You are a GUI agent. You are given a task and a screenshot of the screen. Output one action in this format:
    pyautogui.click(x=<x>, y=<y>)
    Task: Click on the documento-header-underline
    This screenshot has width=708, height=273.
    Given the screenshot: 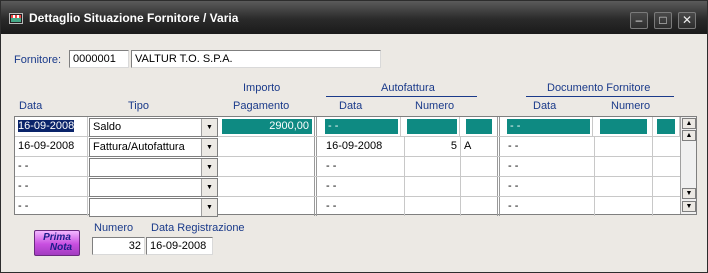 What is the action you would take?
    pyautogui.click(x=600, y=96)
    